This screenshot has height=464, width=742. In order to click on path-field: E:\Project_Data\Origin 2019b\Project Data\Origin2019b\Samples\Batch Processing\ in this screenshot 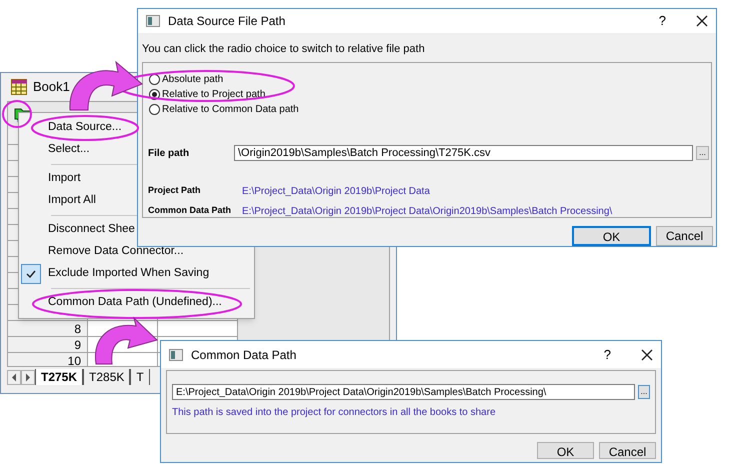, I will do `click(404, 392)`.